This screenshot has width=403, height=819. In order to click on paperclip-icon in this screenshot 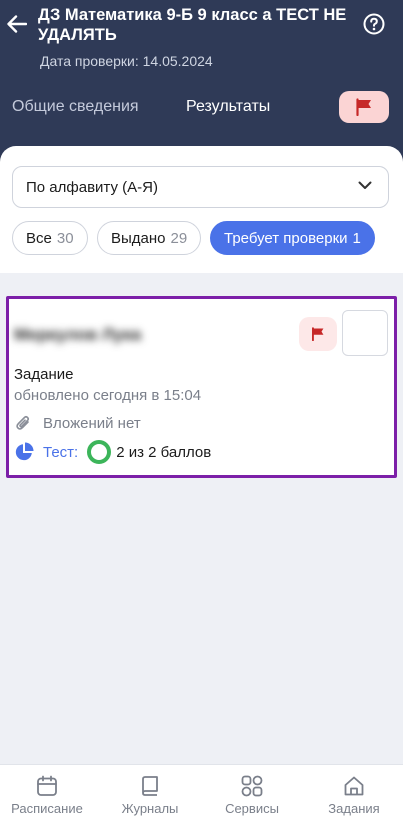, I will do `click(24, 423)`.